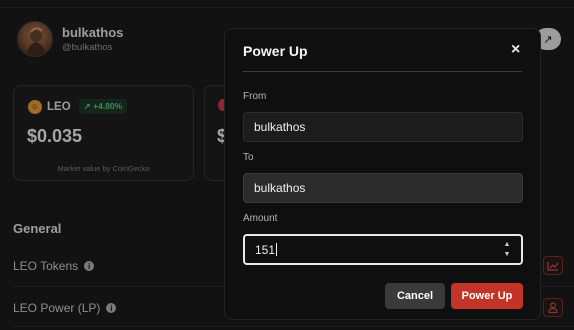 This screenshot has width=574, height=330. I want to click on from-label: From, so click(255, 96).